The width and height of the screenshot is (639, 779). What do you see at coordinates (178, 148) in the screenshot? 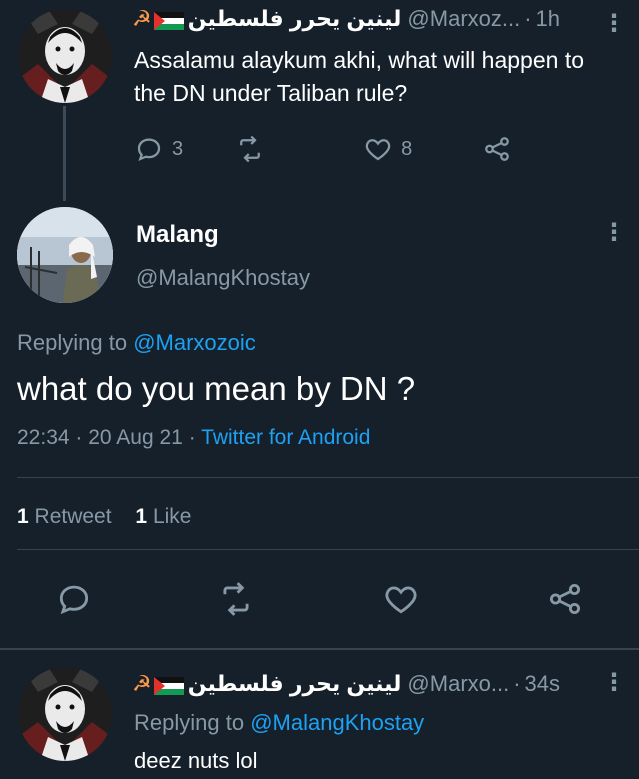
I see `reply-count: 3` at bounding box center [178, 148].